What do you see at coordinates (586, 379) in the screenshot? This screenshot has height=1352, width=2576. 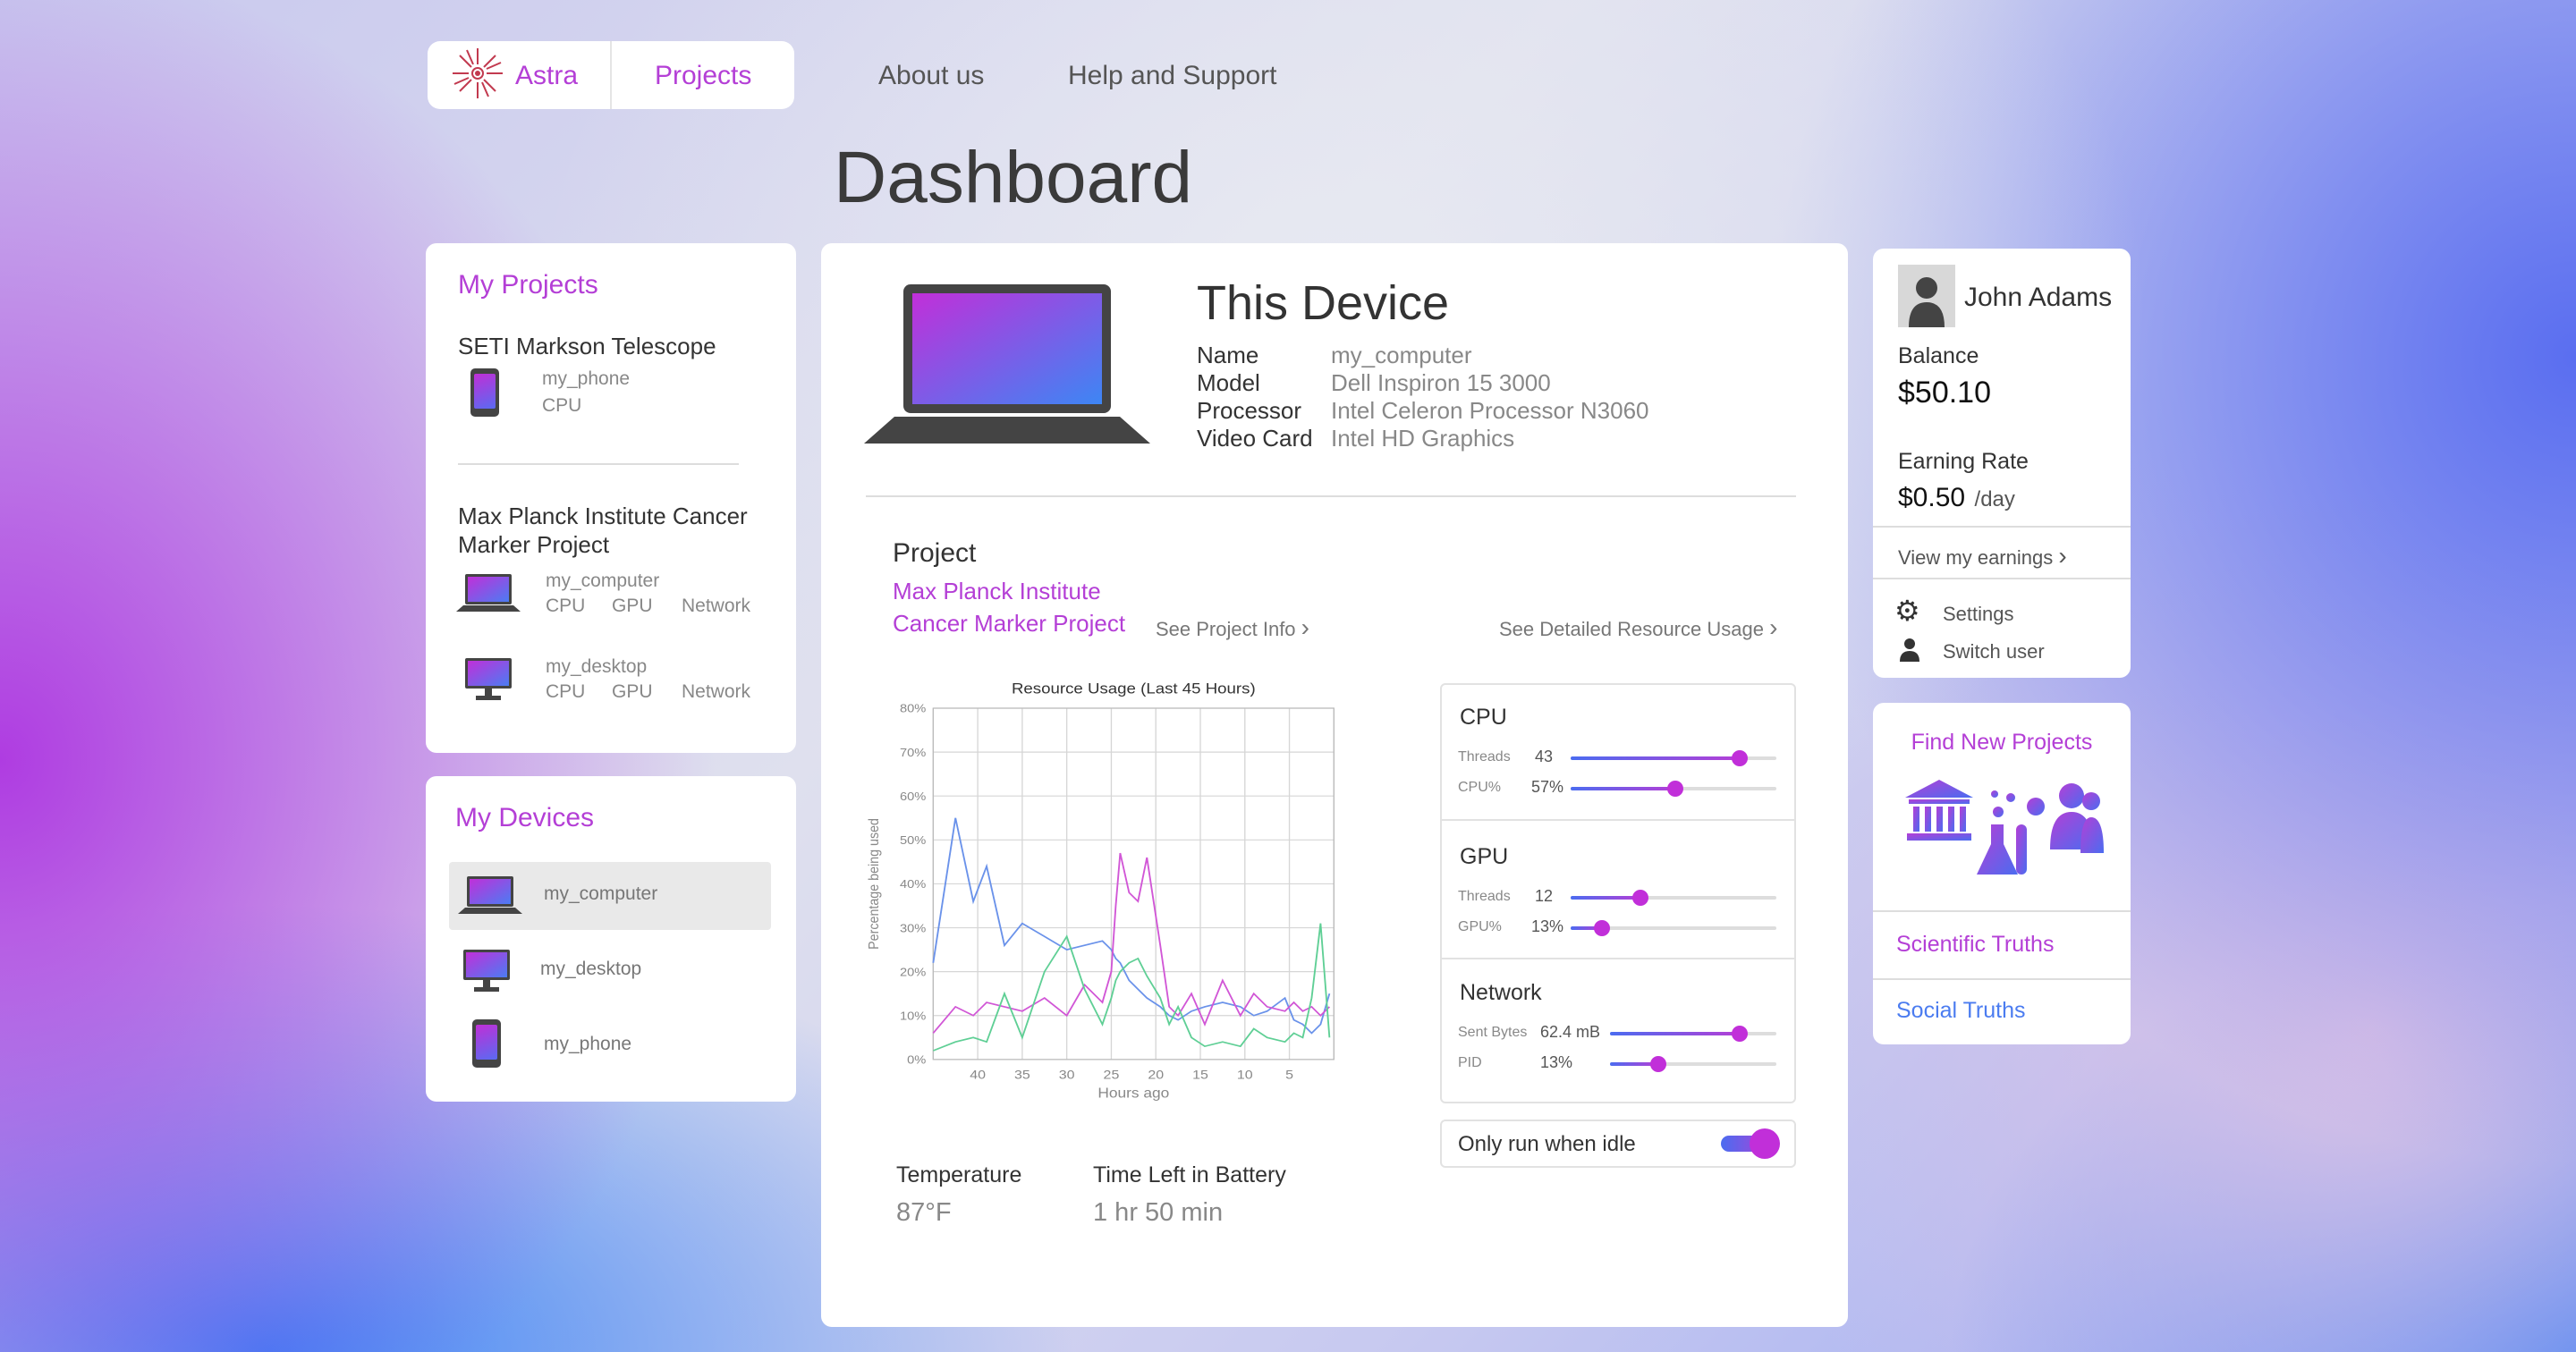 I see `device-name: my_phone` at bounding box center [586, 379].